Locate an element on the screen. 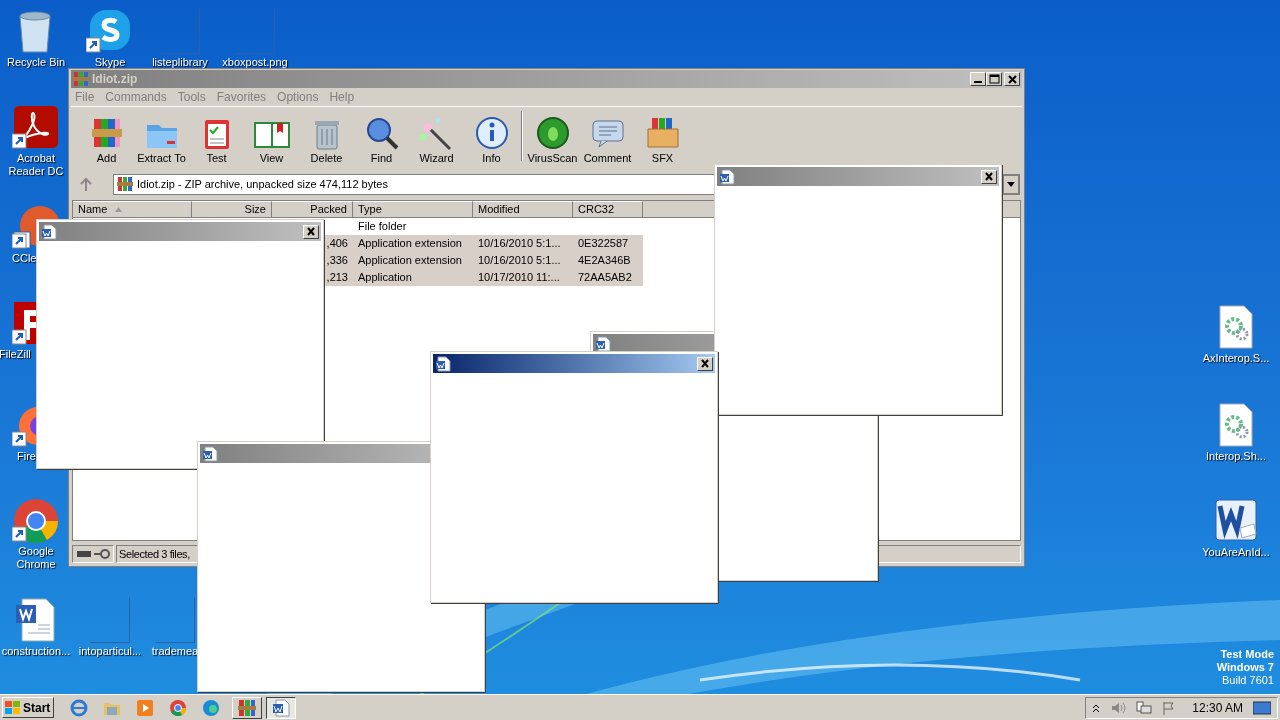  caret-icon is located at coordinates (1011, 184).